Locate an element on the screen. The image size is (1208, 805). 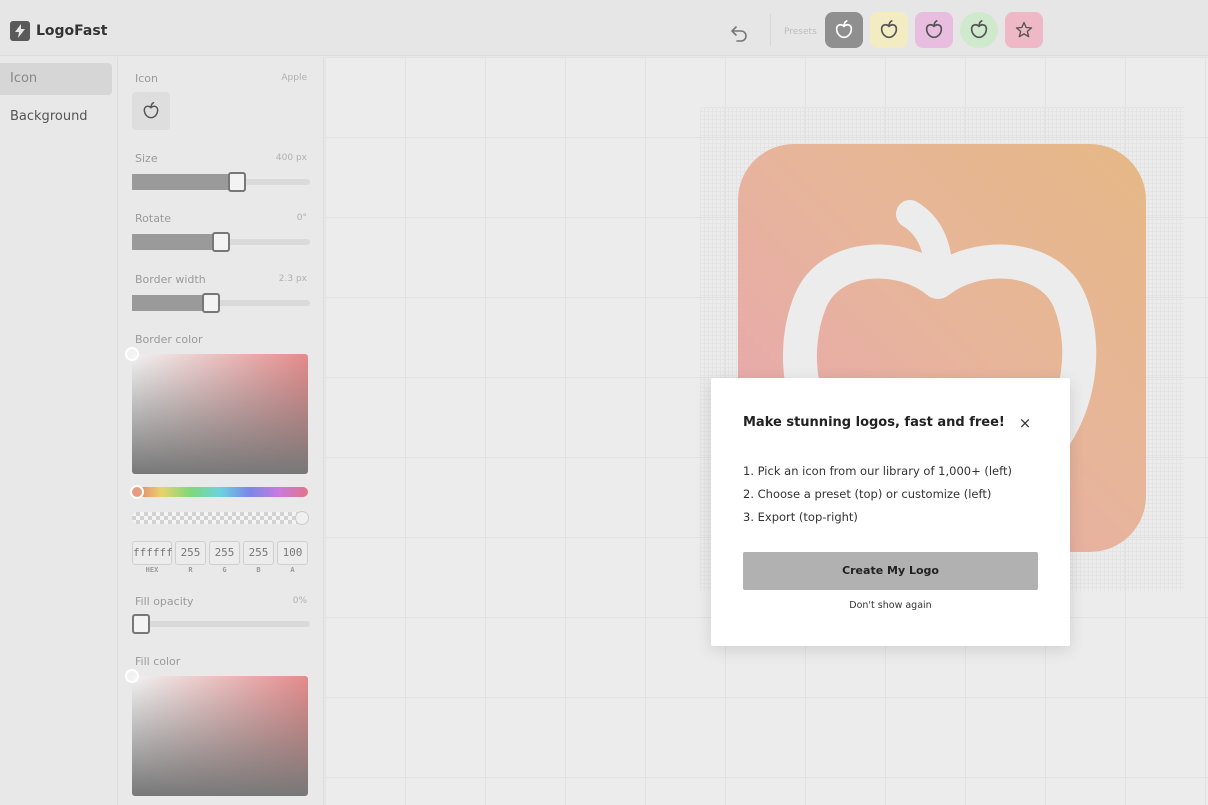
border-width-label: Border width is located at coordinates (170, 279).